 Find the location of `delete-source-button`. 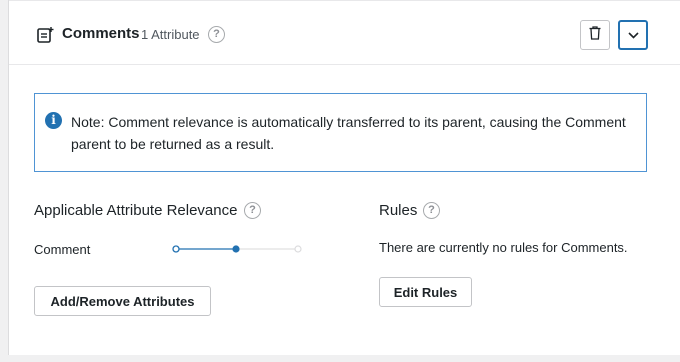

delete-source-button is located at coordinates (595, 35).